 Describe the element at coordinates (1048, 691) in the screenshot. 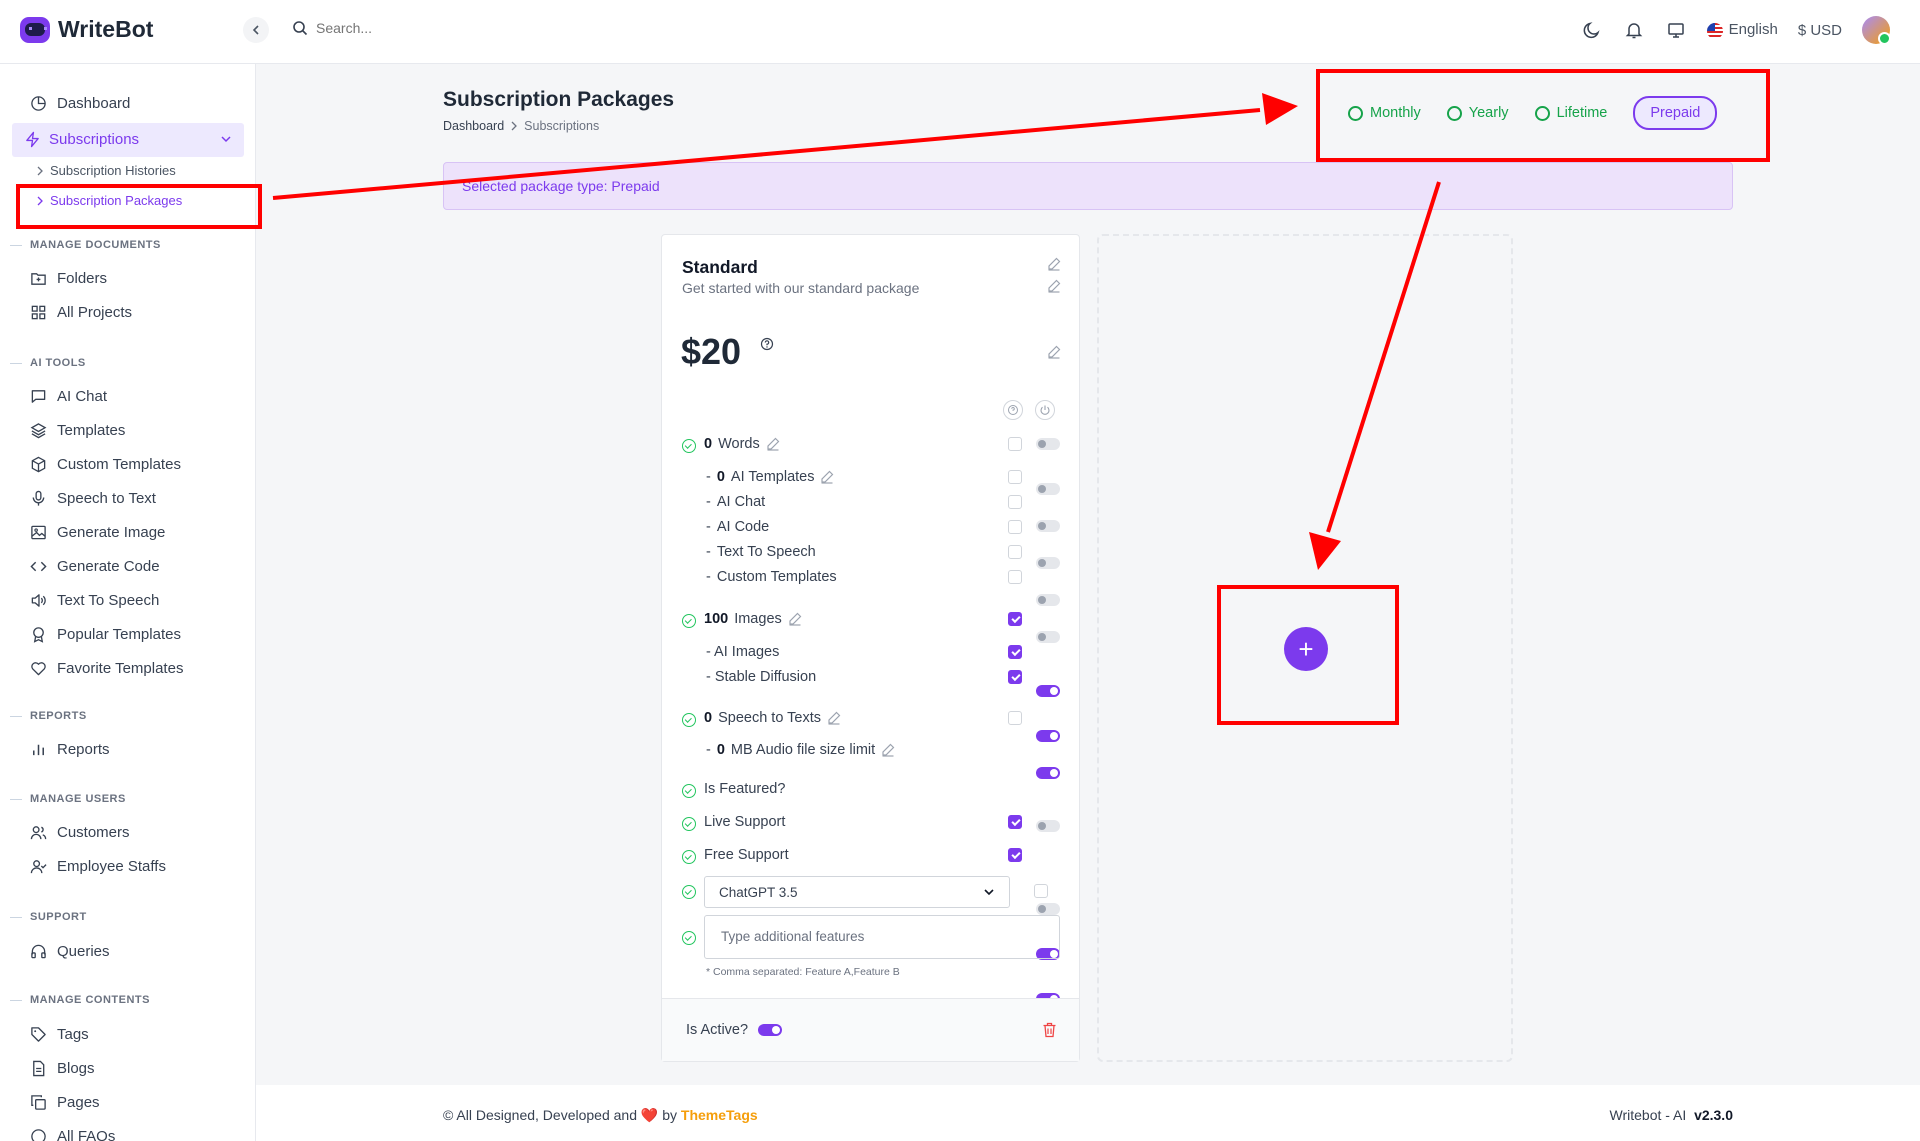

I see `images-toggle` at that location.